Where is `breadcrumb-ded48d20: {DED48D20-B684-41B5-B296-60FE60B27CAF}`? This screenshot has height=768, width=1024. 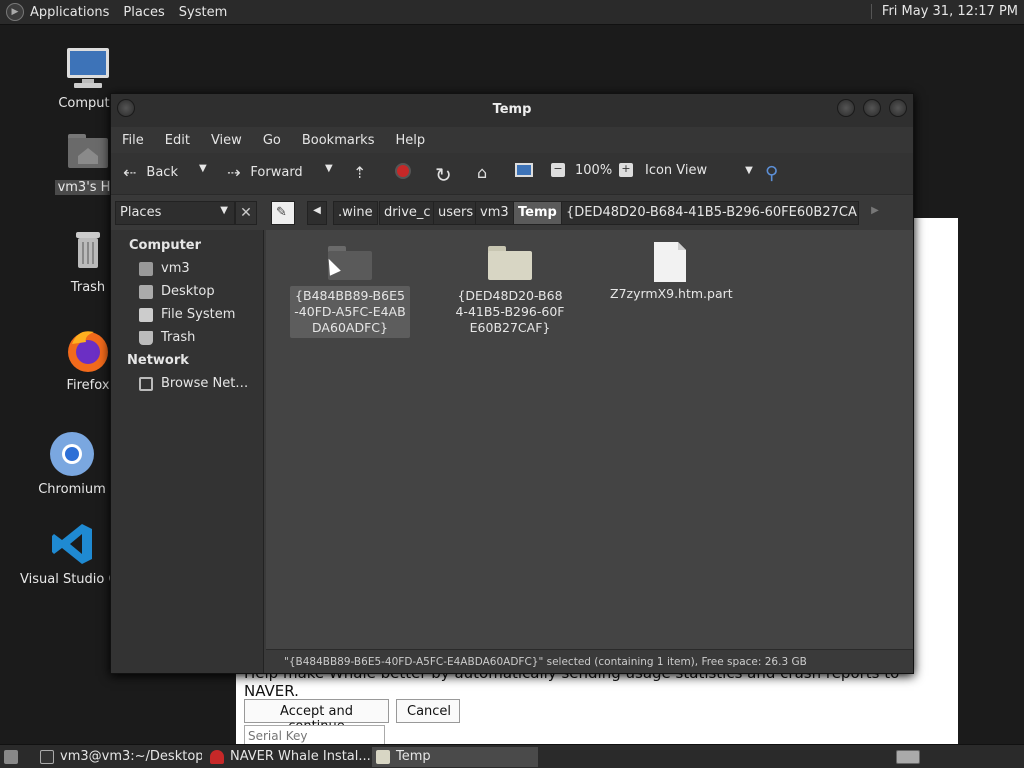
breadcrumb-ded48d20: {DED48D20-B684-41B5-B296-60FE60B27CAF} is located at coordinates (710, 213).